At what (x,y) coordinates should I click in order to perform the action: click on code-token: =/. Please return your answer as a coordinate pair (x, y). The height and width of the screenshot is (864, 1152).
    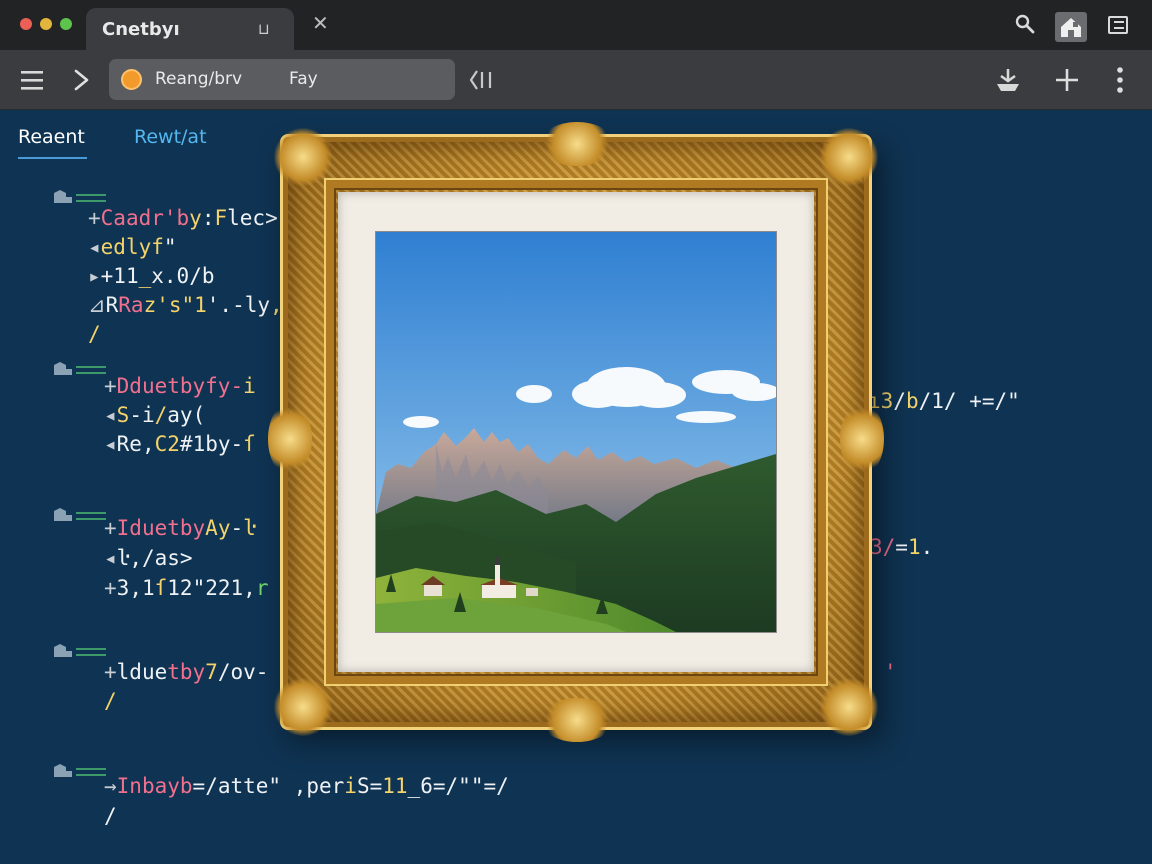
    Looking at the image, I should click on (994, 401).